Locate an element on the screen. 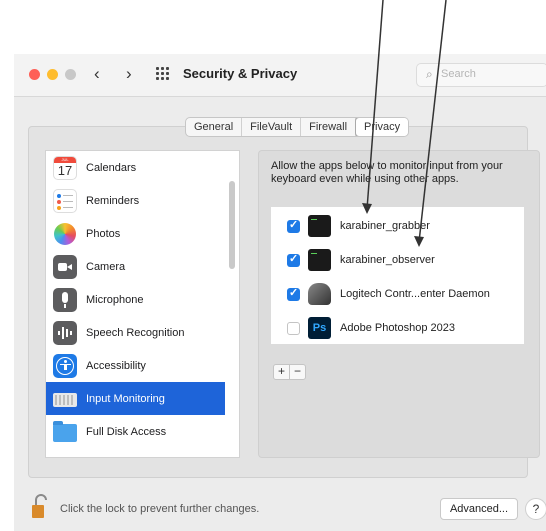 The width and height of the screenshot is (546, 531). annotation-arrows is located at coordinates (404, 123).